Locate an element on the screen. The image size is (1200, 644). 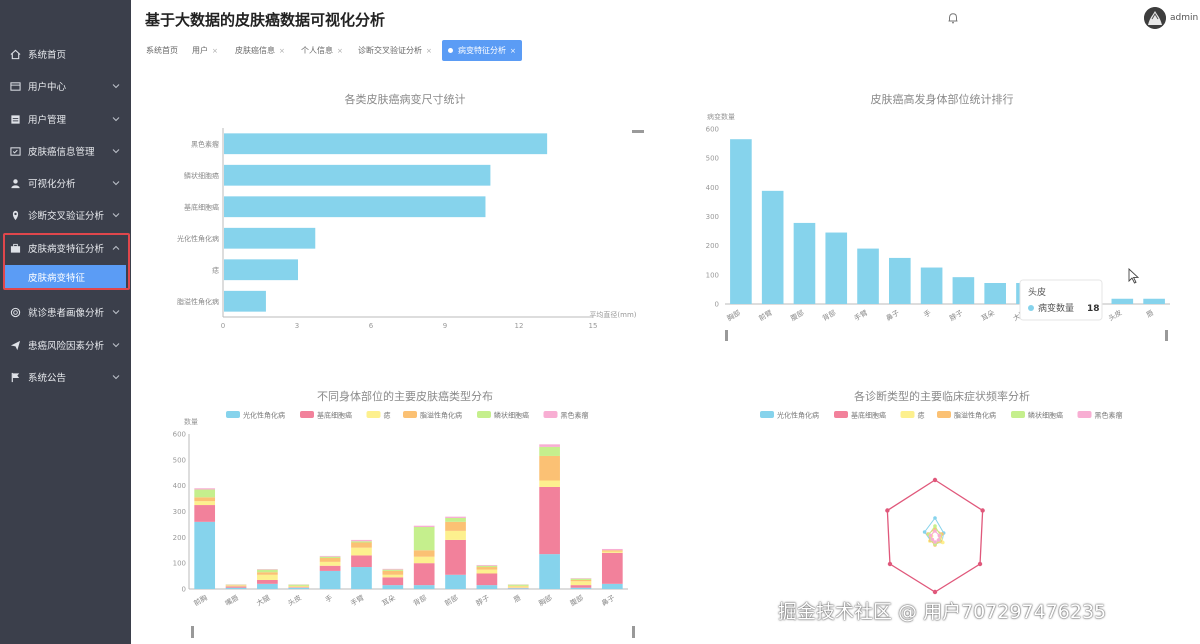
y-tick-label: 100 is located at coordinates (712, 275).